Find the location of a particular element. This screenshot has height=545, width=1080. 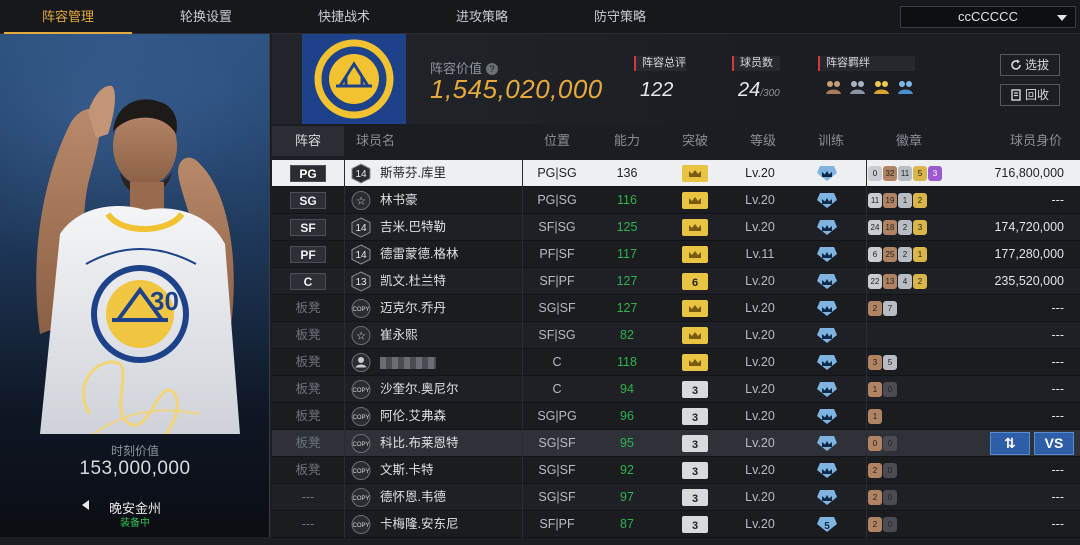

badge-icon: 25 is located at coordinates (890, 254).